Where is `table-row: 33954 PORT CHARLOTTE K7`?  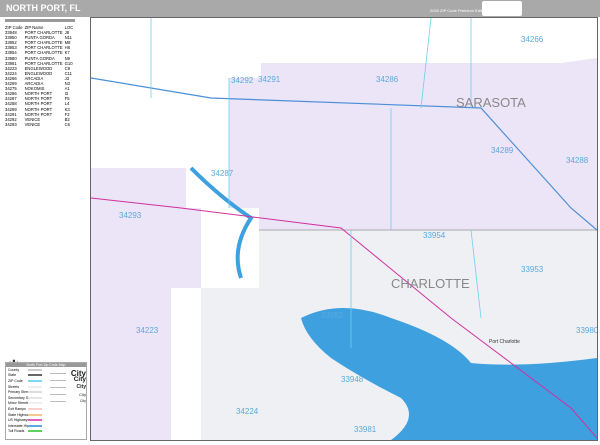
table-row: 33954 PORT CHARLOTTE K7 is located at coordinates (40, 52).